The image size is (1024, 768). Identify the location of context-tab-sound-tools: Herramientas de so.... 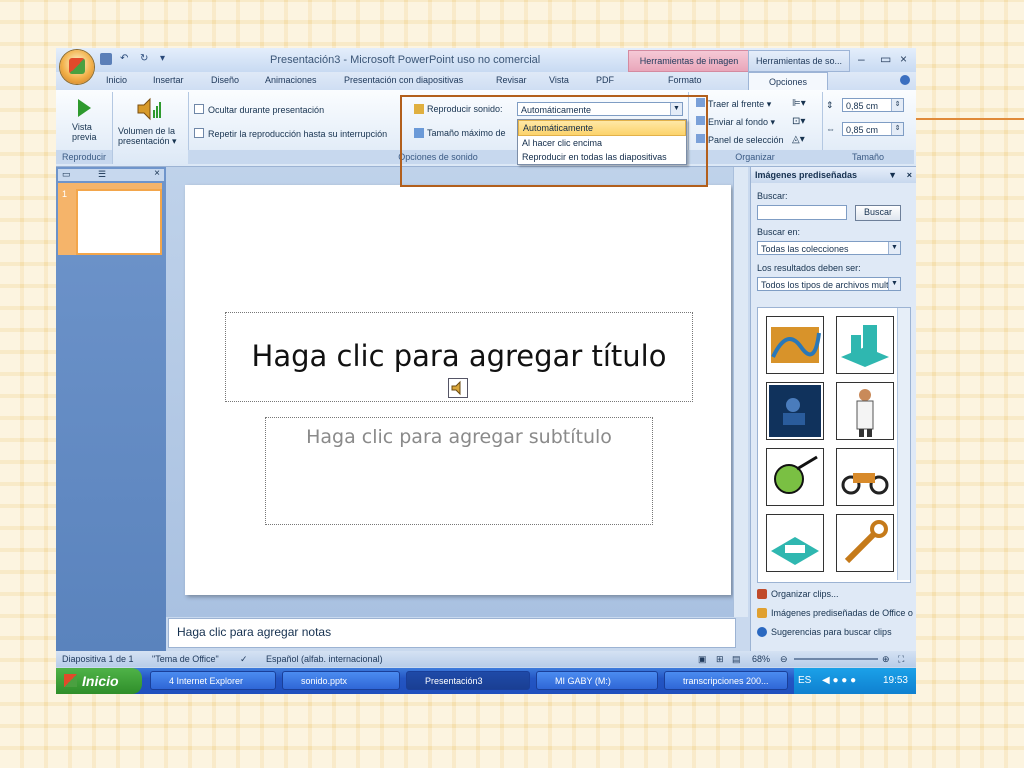
(799, 61).